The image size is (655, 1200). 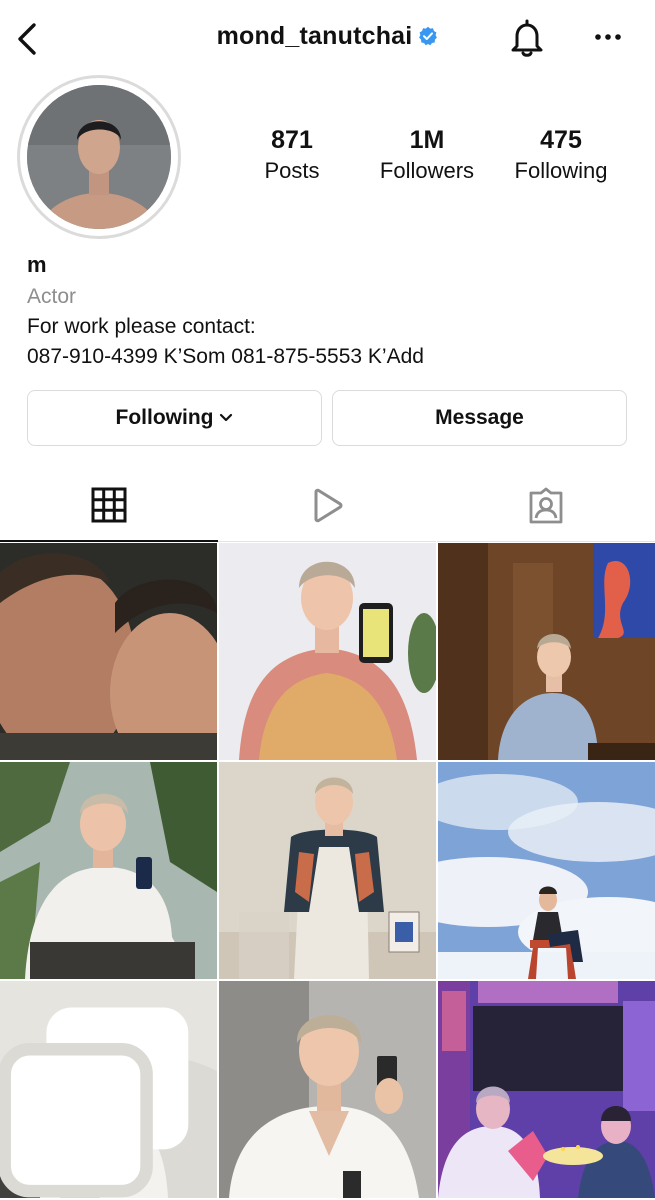 What do you see at coordinates (427, 170) in the screenshot?
I see `followers-label: Followers` at bounding box center [427, 170].